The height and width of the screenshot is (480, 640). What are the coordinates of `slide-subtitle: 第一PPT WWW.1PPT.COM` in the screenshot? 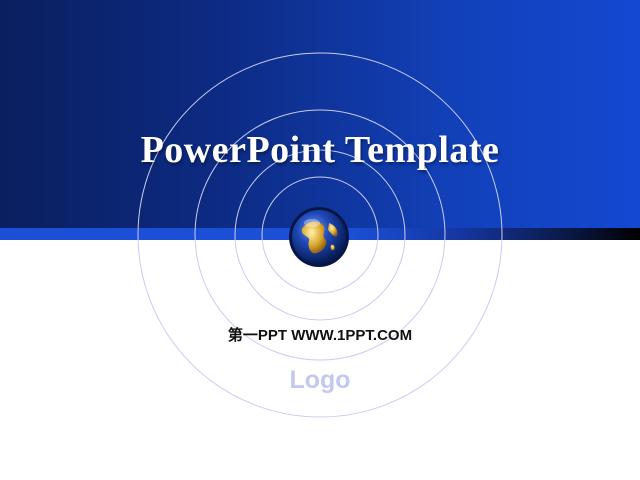 It's located at (320, 335).